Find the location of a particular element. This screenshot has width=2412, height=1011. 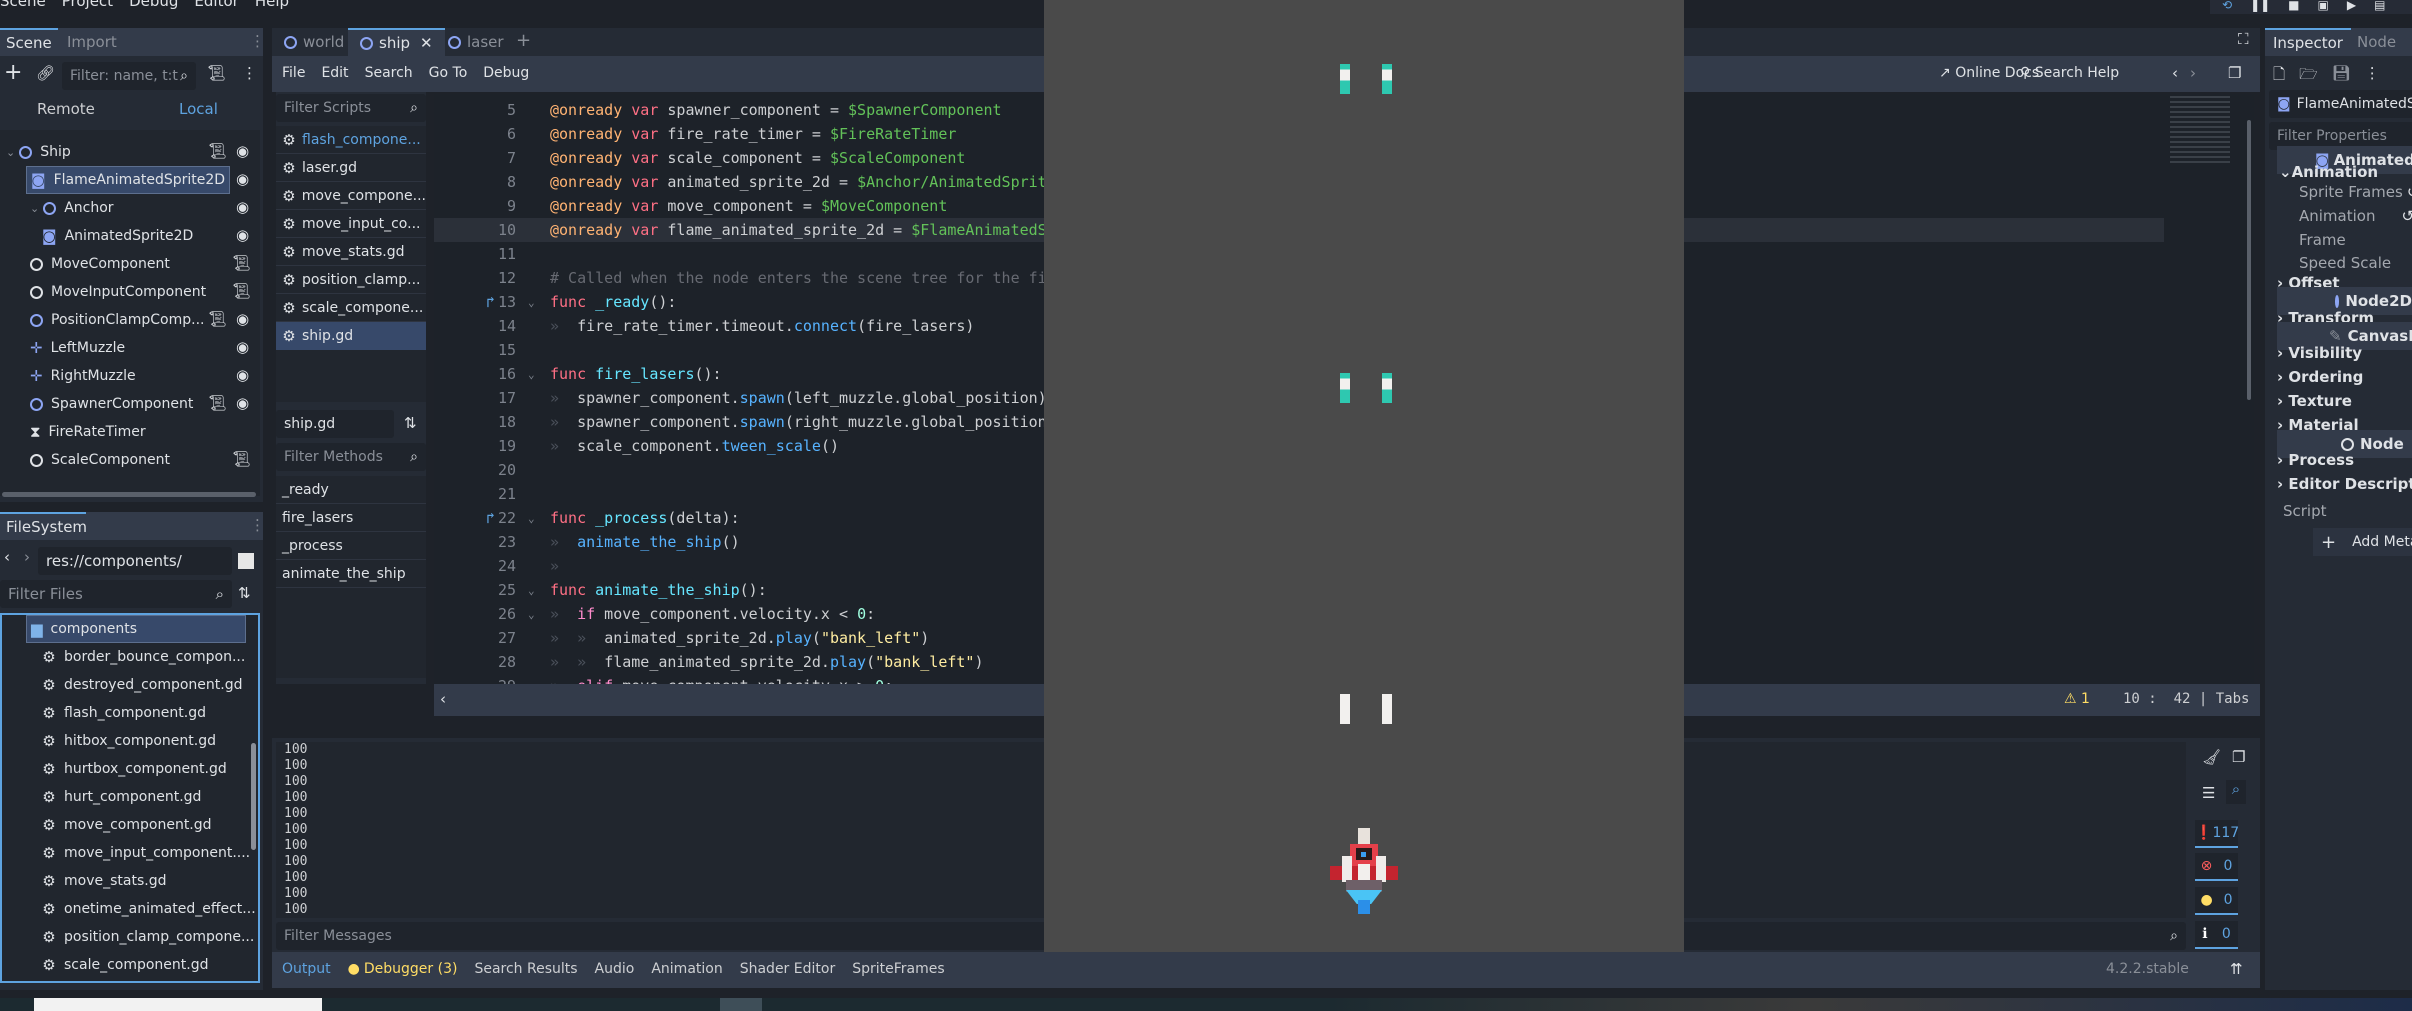

method-item: _process is located at coordinates (351, 546).